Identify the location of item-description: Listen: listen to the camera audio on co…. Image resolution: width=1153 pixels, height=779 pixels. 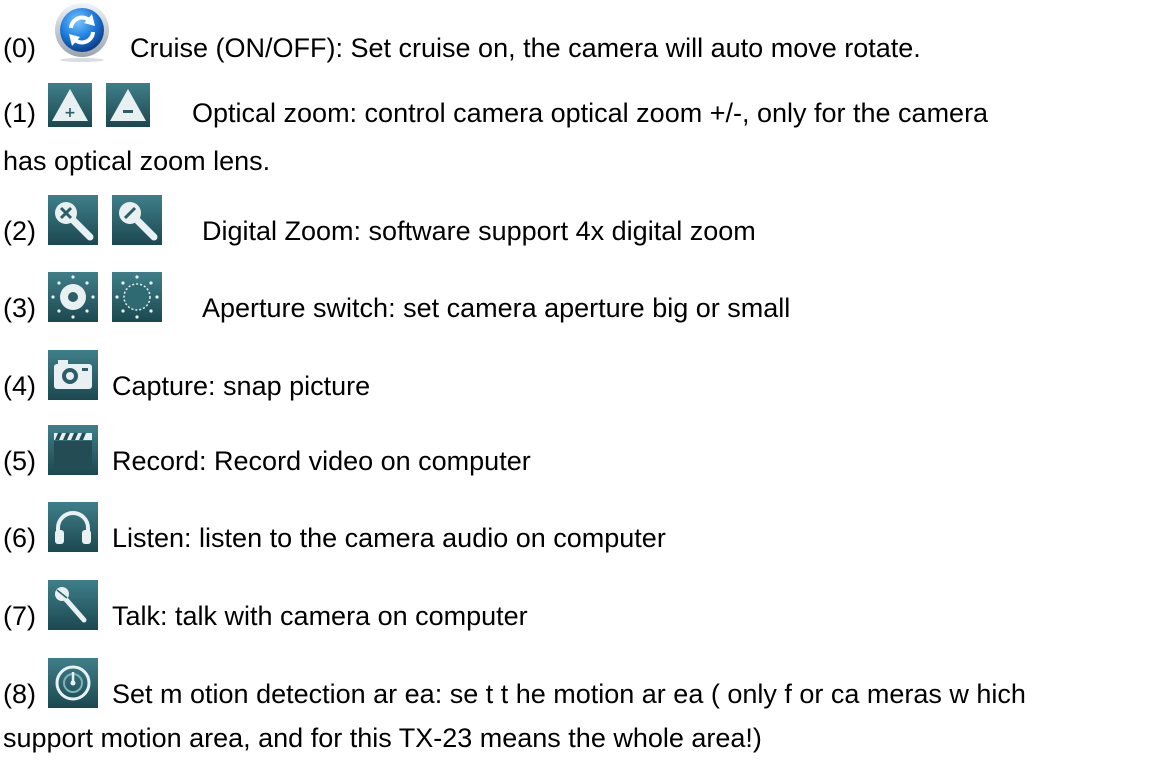
(389, 538).